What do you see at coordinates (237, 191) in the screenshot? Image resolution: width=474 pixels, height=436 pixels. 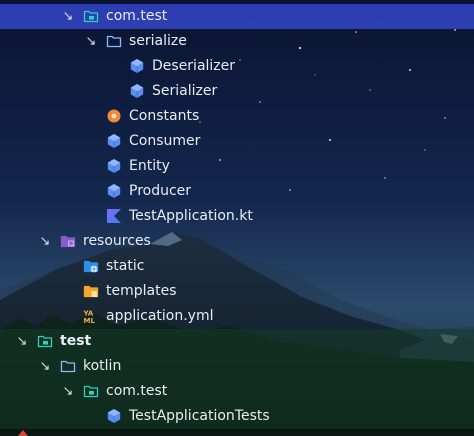 I see `tree-row-class-producer: Producer` at bounding box center [237, 191].